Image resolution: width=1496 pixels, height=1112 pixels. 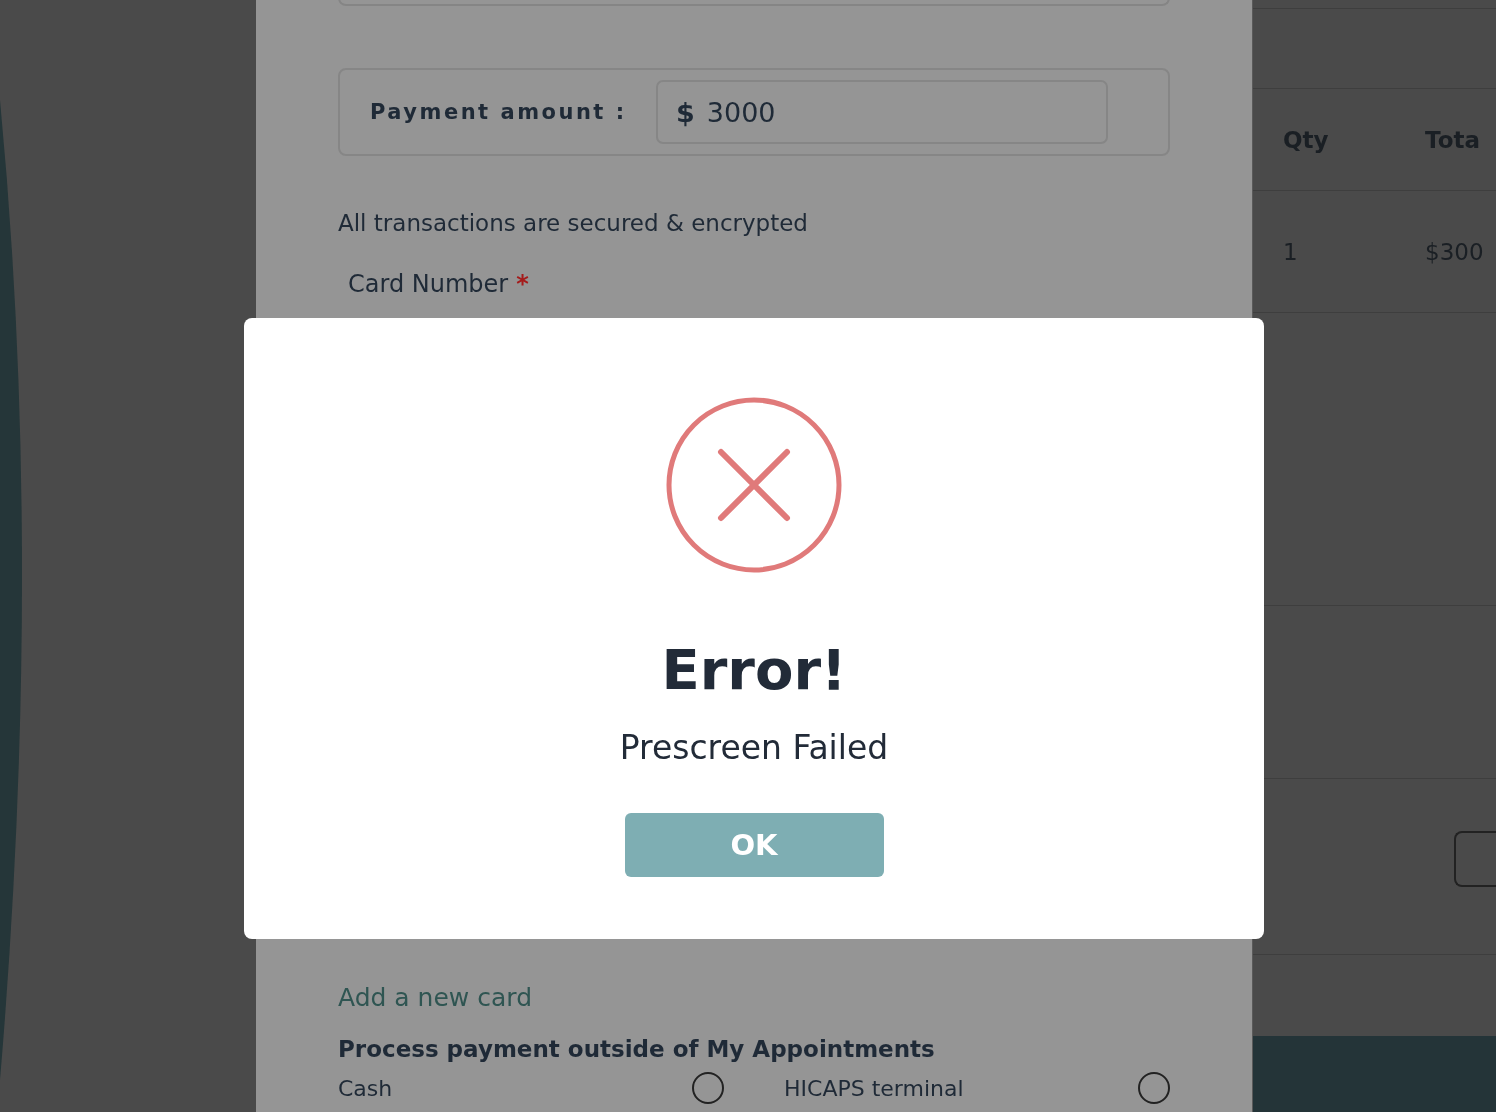 I want to click on ok-button: OK, so click(x=754, y=845).